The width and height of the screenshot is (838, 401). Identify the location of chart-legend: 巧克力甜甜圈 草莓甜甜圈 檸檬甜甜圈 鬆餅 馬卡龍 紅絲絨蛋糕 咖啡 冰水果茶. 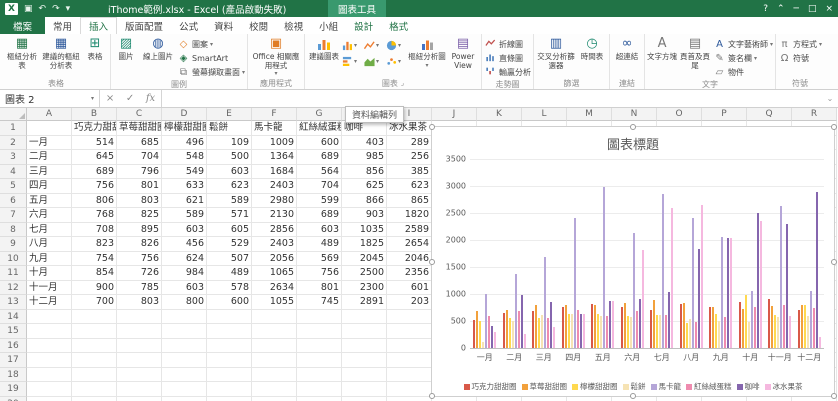
(633, 386).